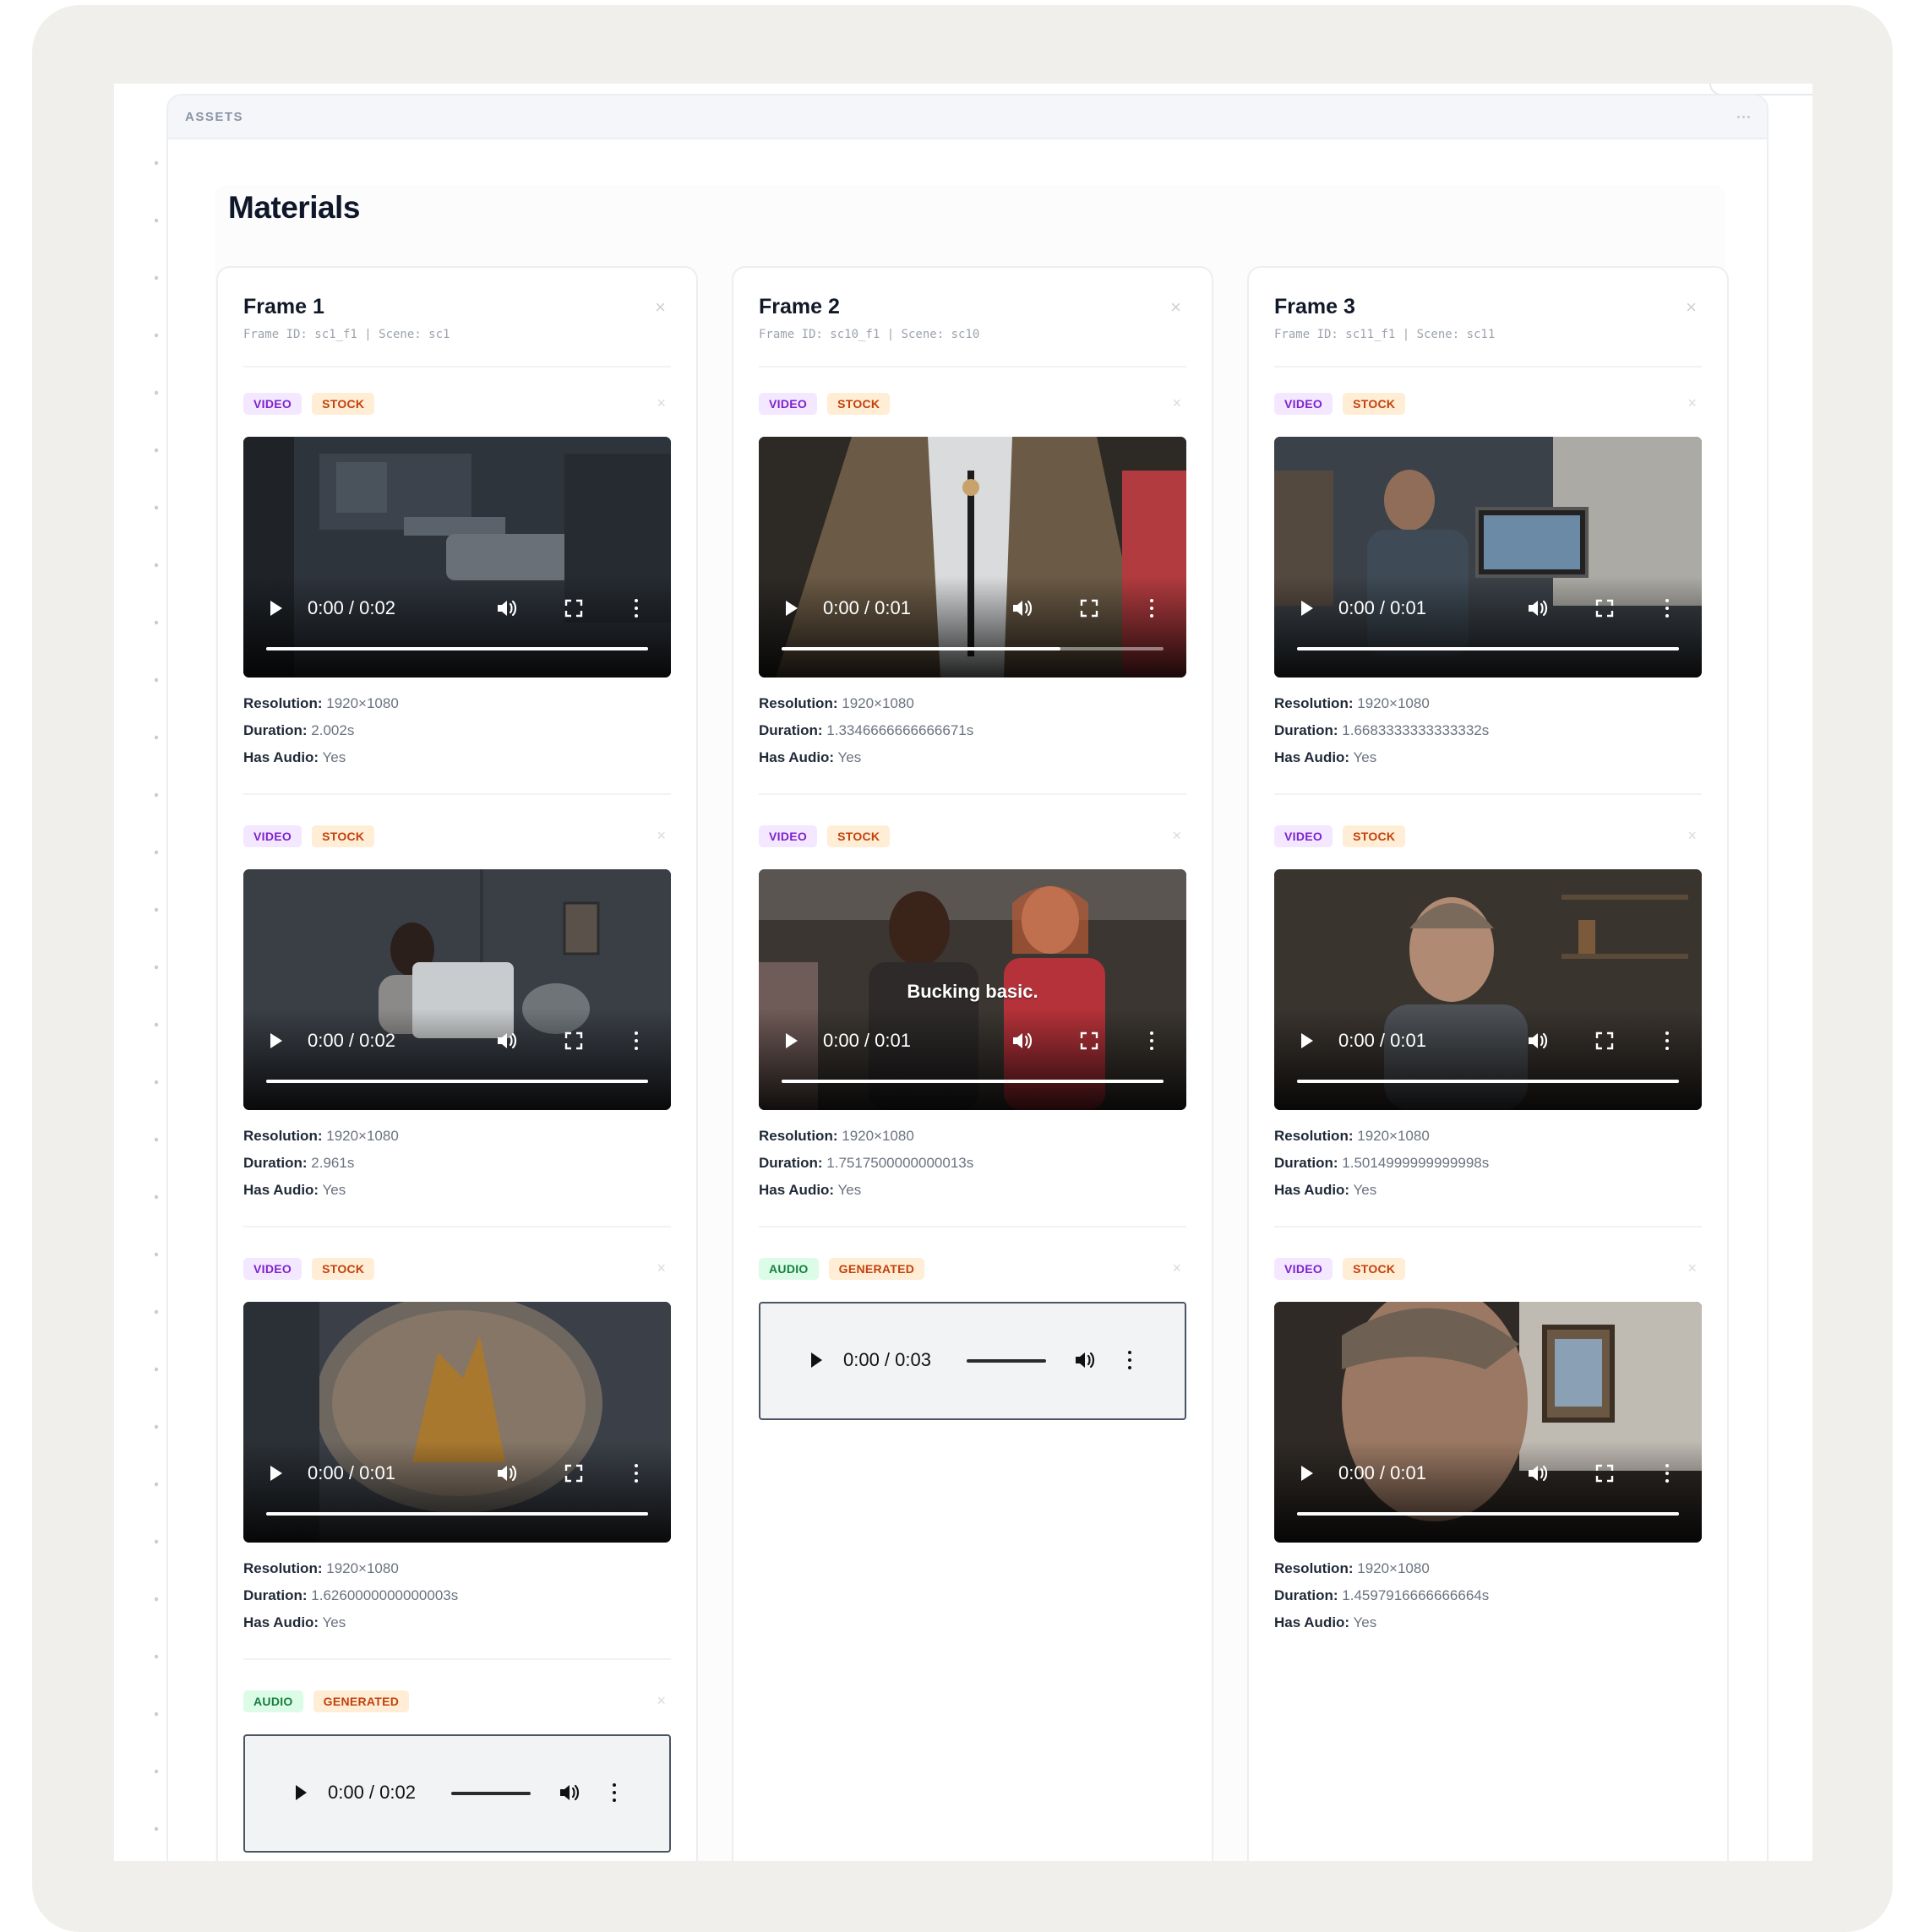 This screenshot has height=1932, width=1913. Describe the element at coordinates (967, 117) in the screenshot. I see `panel-header: ASSETS` at that location.